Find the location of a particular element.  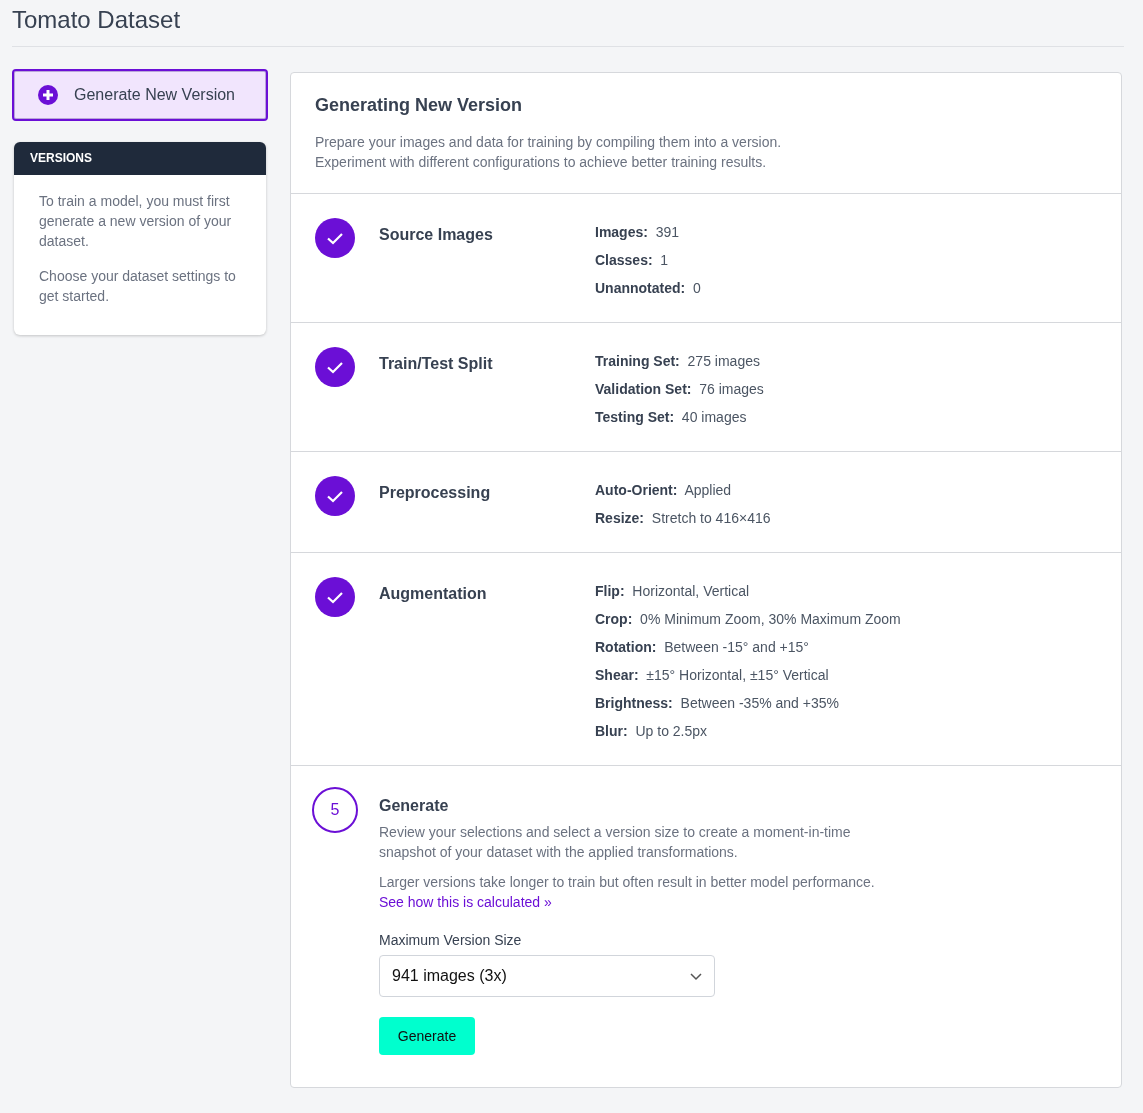

step-detail: Unannotated: 0 is located at coordinates (648, 288).